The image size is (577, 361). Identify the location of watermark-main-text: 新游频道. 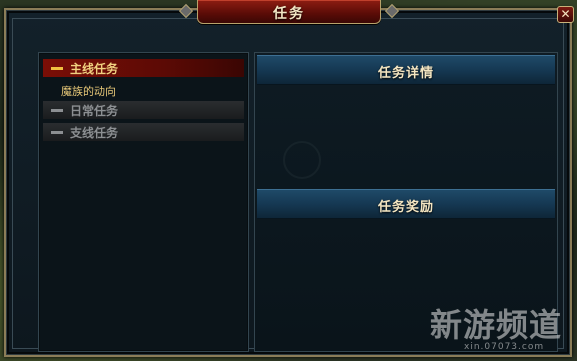
(496, 325).